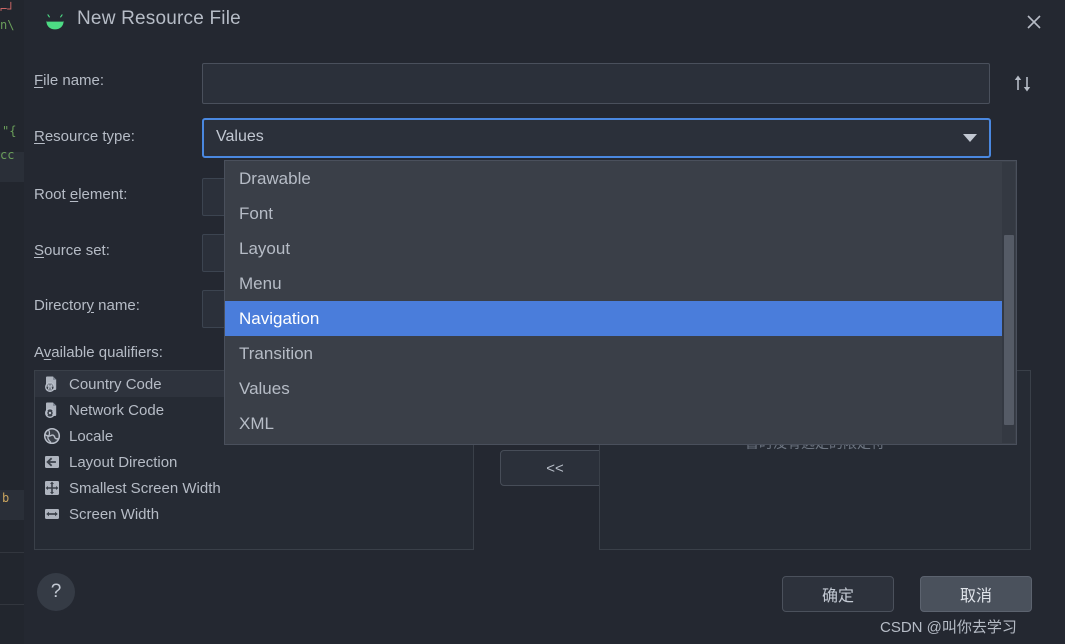 The image size is (1065, 644). I want to click on source-set-label-text: ource set:, so click(77, 250).